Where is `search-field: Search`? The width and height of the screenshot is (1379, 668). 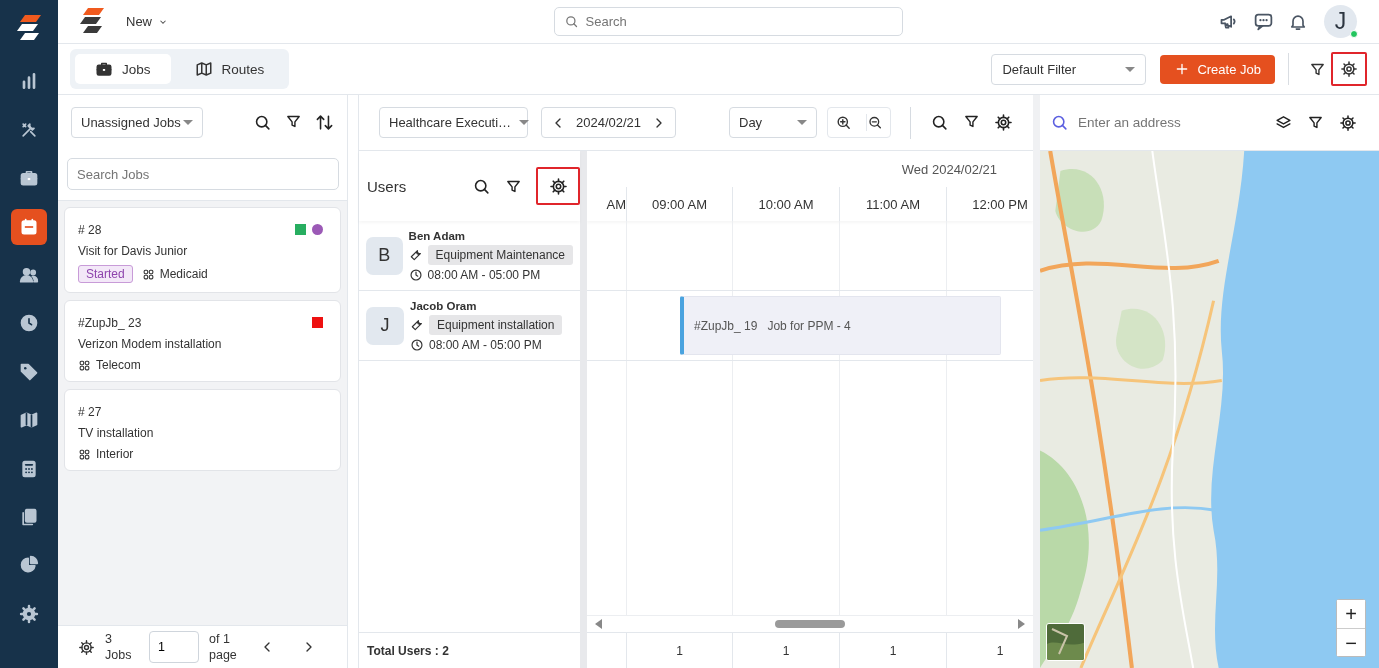 search-field: Search is located at coordinates (728, 21).